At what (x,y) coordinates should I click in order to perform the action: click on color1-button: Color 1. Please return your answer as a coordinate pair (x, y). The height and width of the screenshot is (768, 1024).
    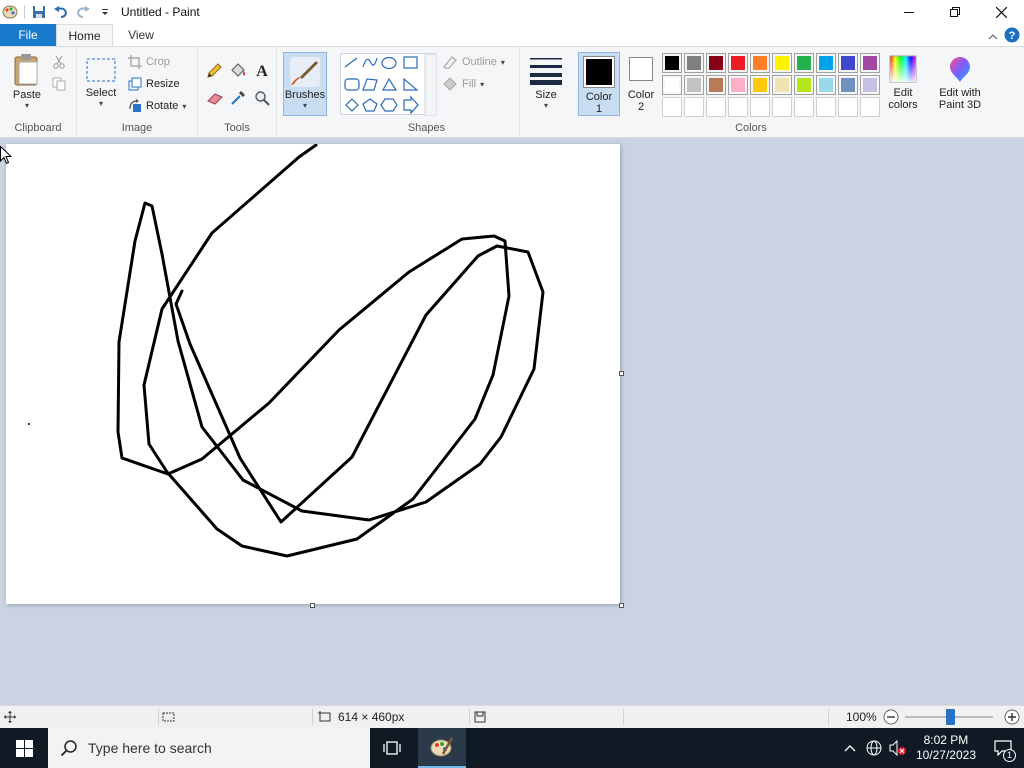
    Looking at the image, I should click on (599, 84).